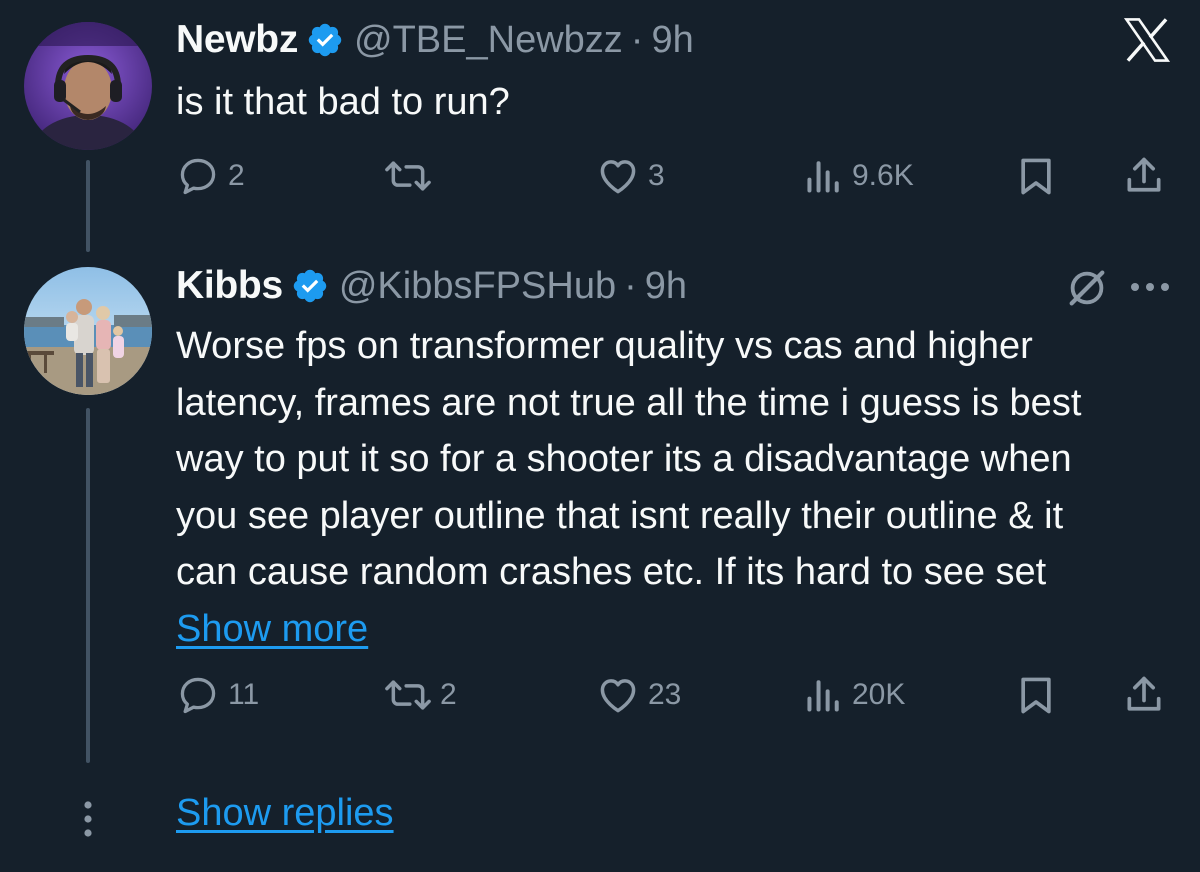 Image resolution: width=1200 pixels, height=872 pixels. What do you see at coordinates (1087, 288) in the screenshot?
I see `grok-icon` at bounding box center [1087, 288].